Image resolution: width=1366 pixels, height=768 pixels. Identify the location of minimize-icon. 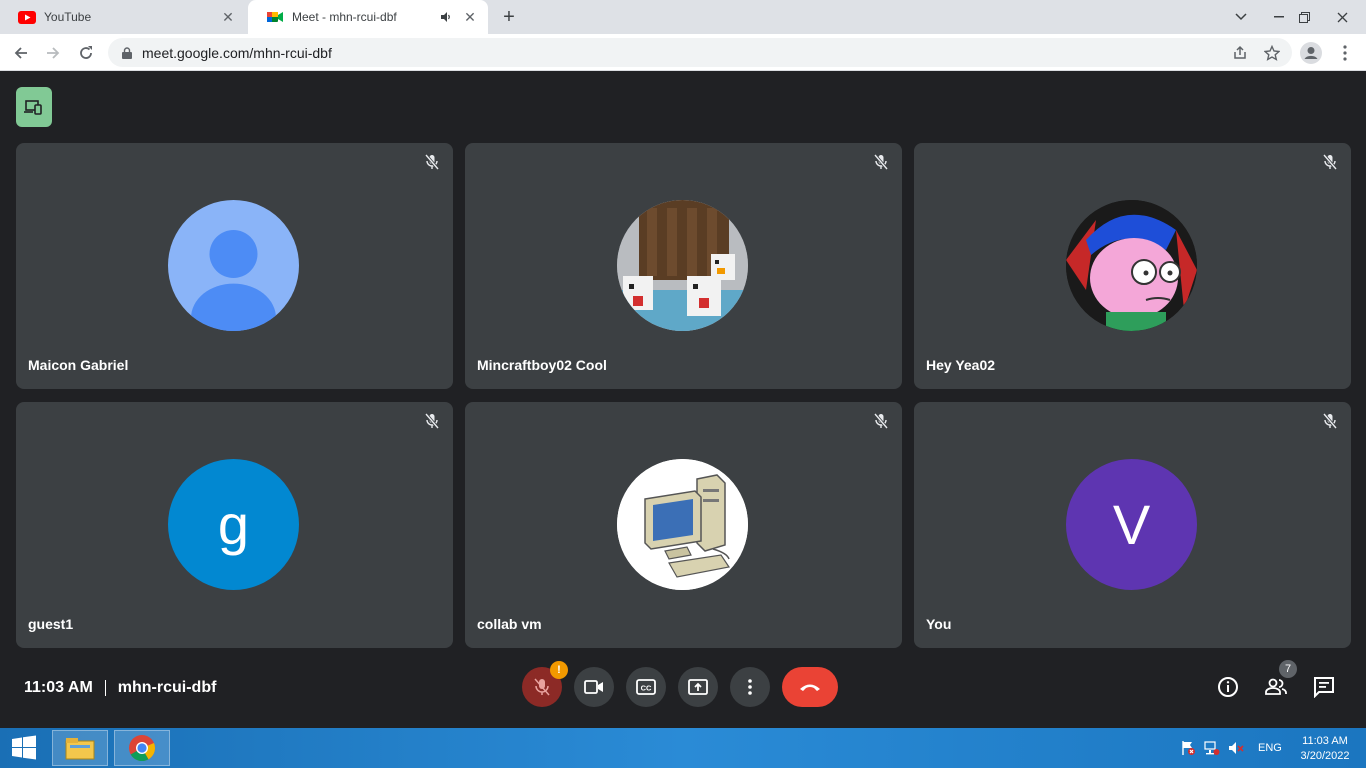
(1279, 17).